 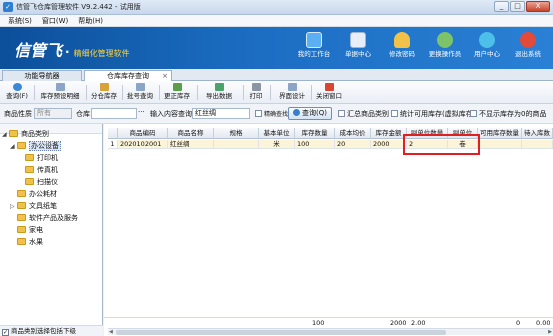 I want to click on table-cell-stock-qty: 100, so click(x=315, y=144).